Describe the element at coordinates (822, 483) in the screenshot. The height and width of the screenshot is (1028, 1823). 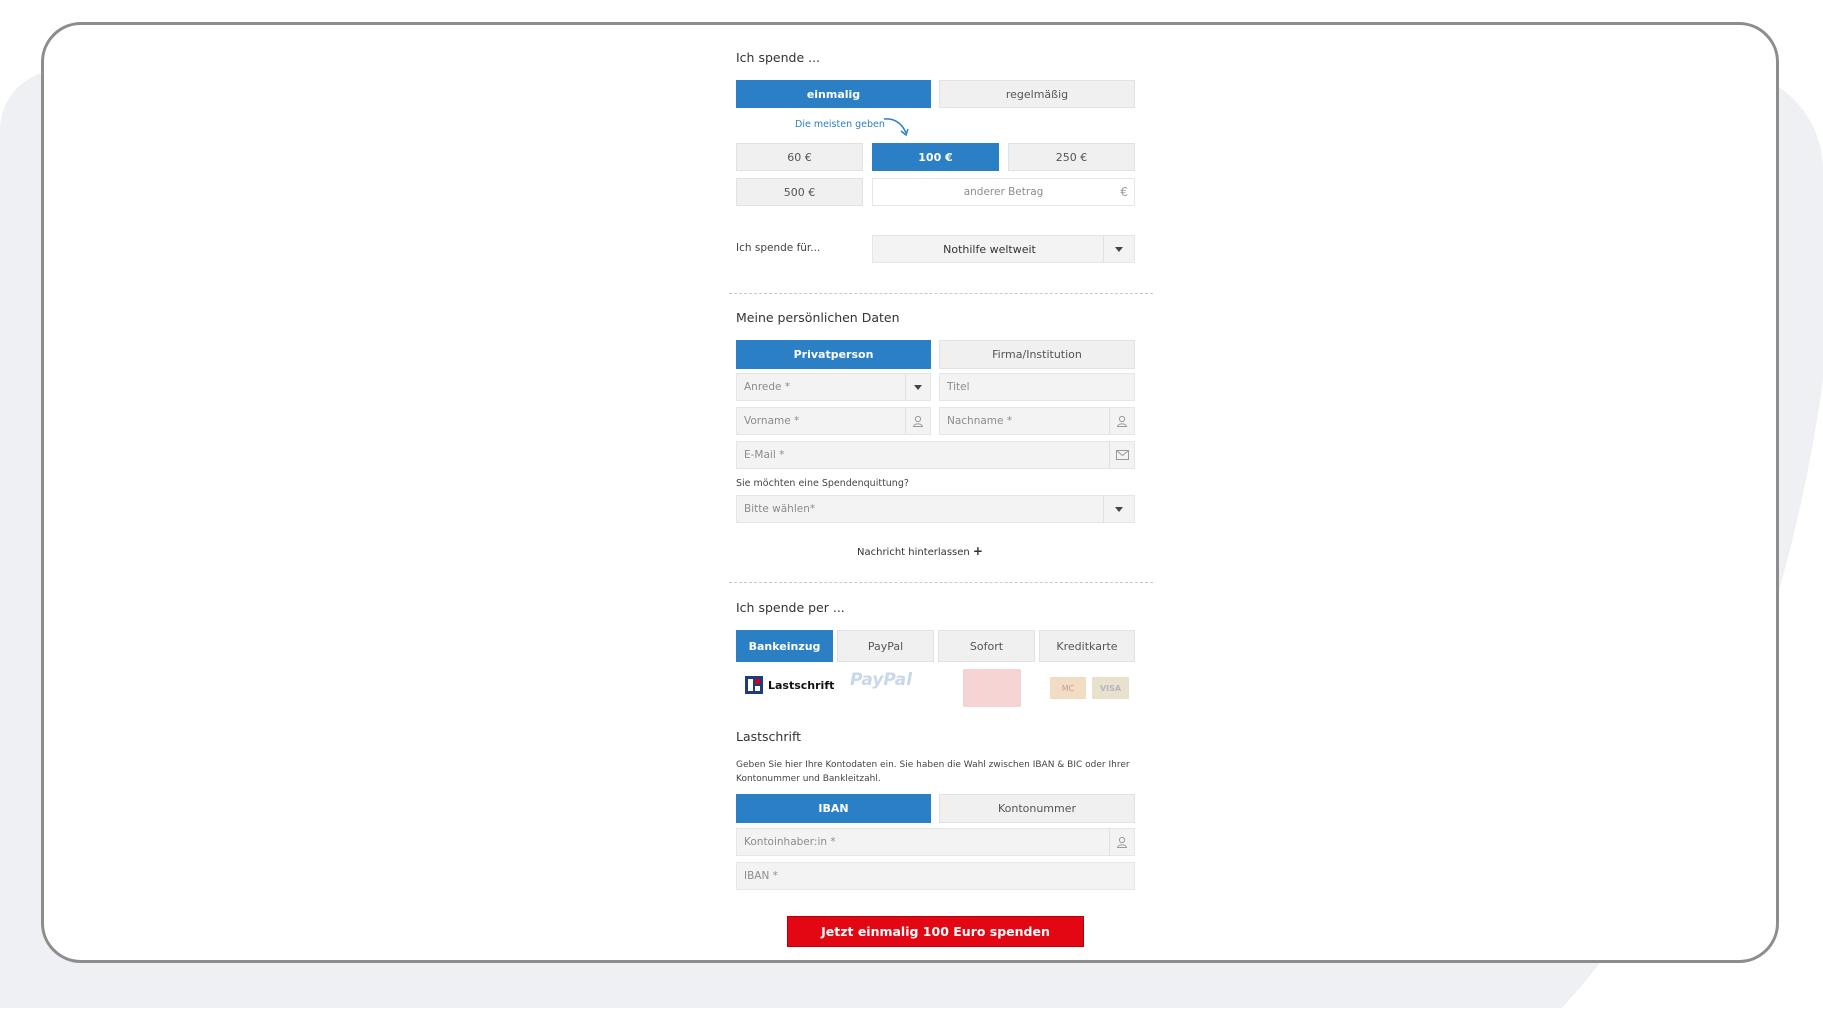
I see `receipt-question: Sie möchten eine Spendenquittung?` at that location.